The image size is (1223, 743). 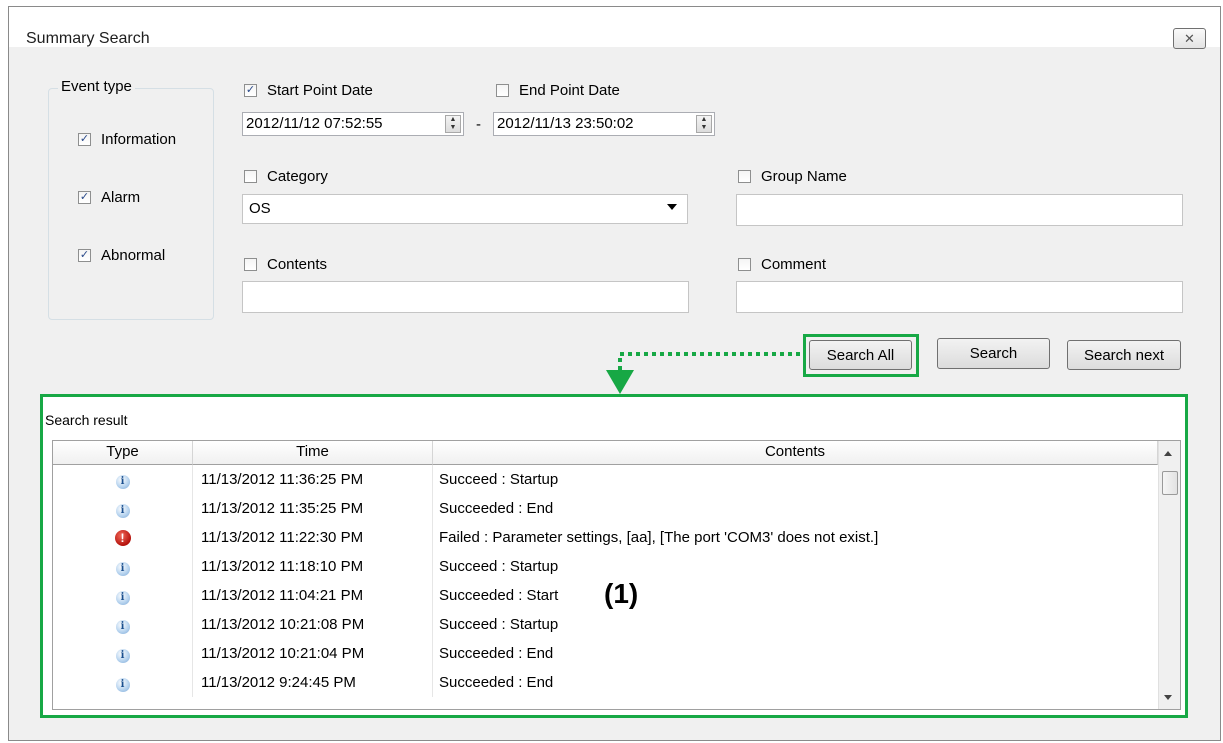 What do you see at coordinates (703, 373) in the screenshot?
I see `annotation-arrow` at bounding box center [703, 373].